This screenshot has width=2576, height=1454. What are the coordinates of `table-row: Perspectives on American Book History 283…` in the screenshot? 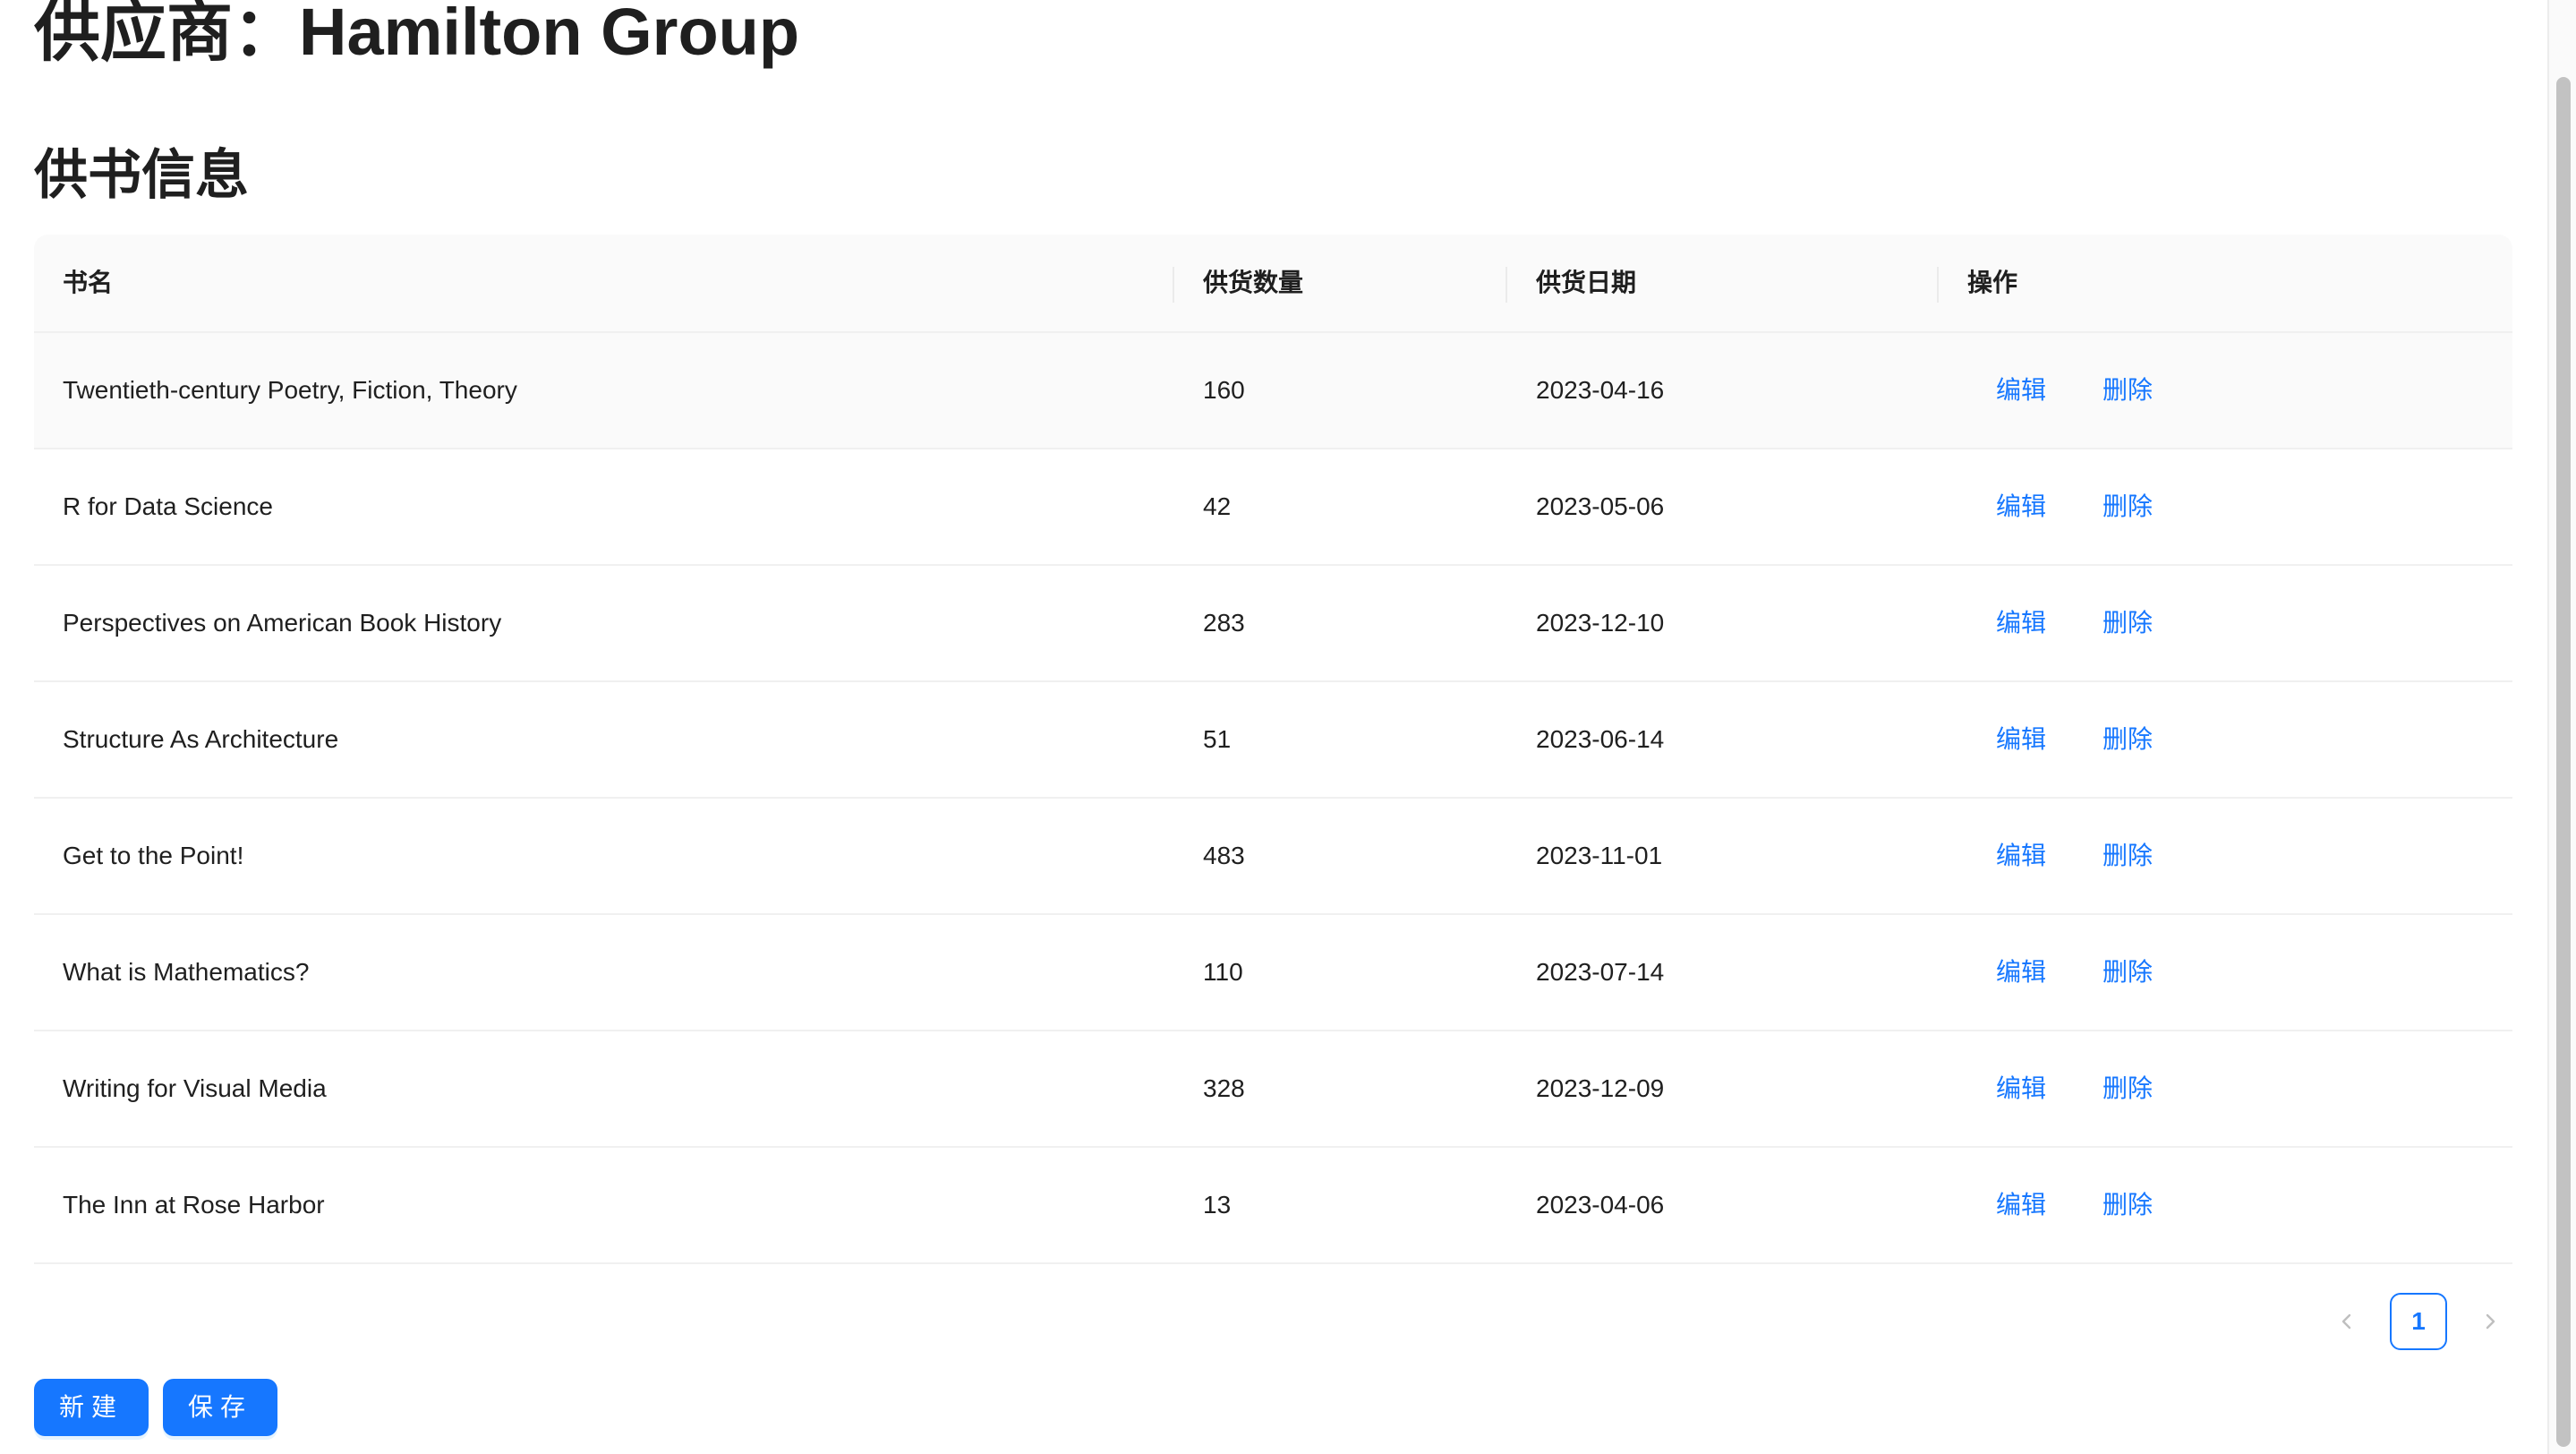 It's located at (1273, 624).